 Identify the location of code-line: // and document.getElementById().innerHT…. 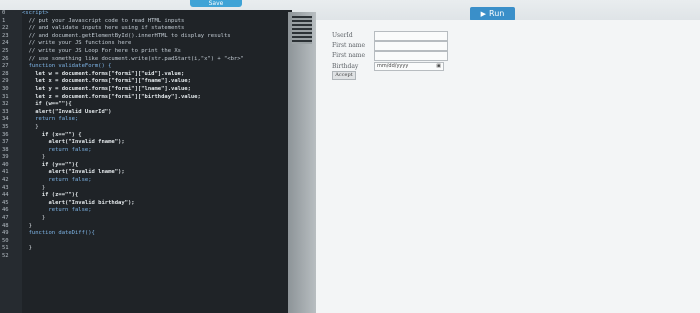
(157, 37).